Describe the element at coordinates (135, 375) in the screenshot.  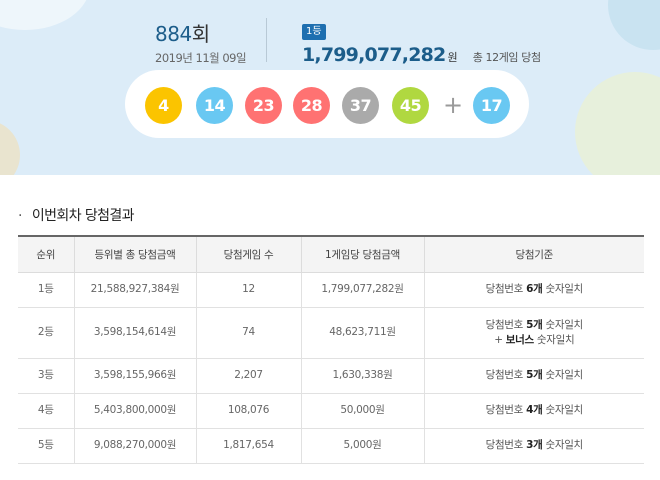
I see `total-prize-cell: 3,598,155,966원` at that location.